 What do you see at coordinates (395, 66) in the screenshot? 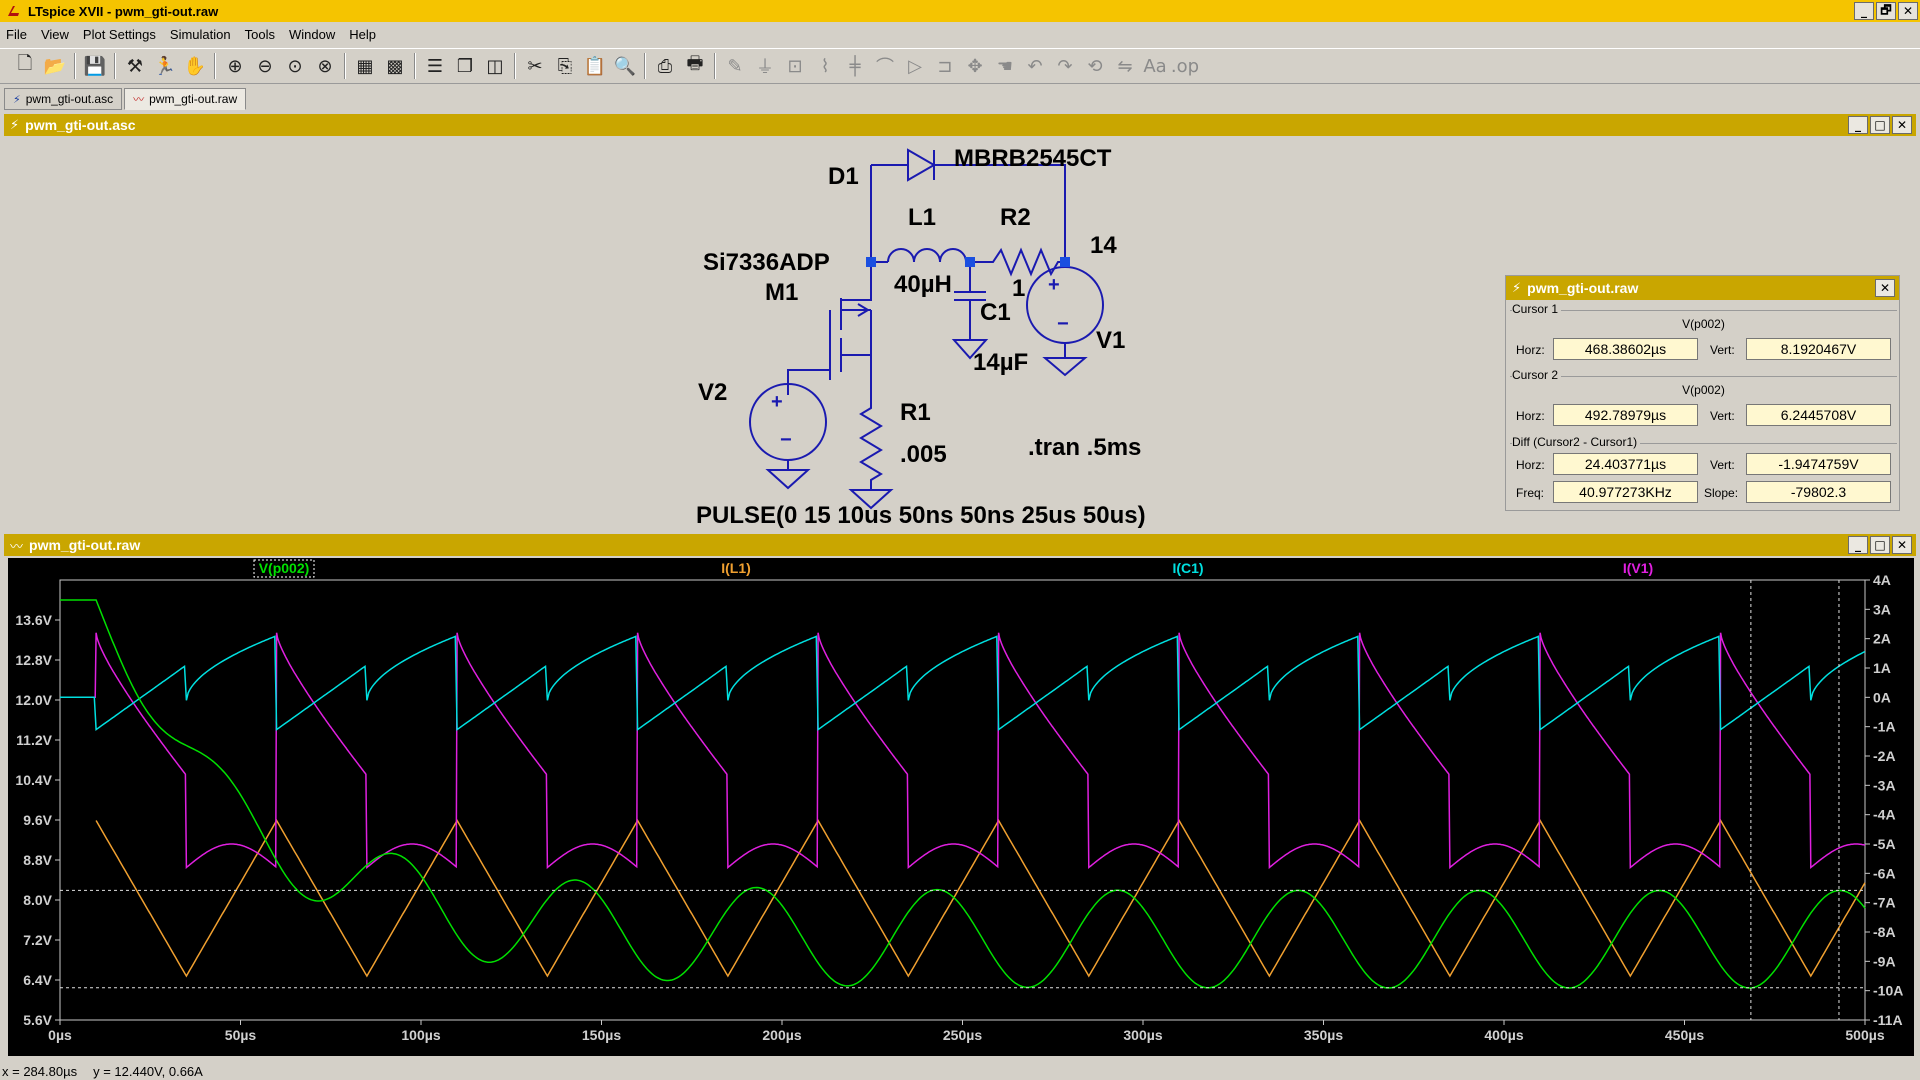
I see `grid-icon: ▩` at bounding box center [395, 66].